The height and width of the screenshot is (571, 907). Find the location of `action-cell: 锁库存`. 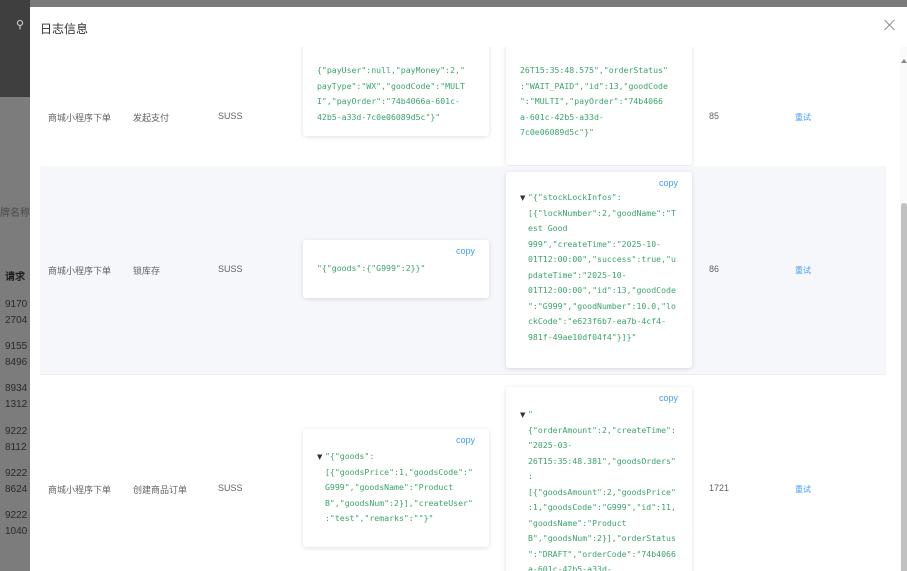

action-cell: 锁库存 is located at coordinates (147, 271).